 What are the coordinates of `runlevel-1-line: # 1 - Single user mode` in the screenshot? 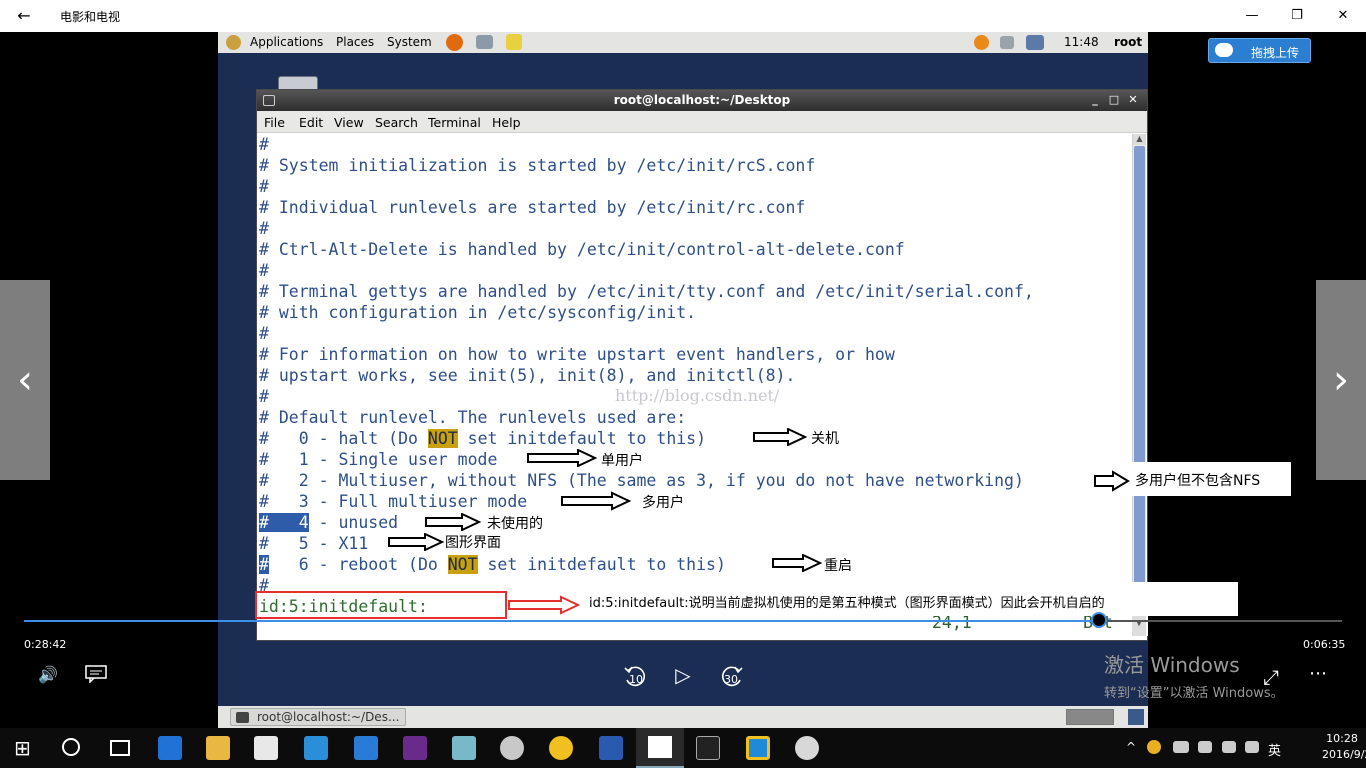 It's located at (378, 459).